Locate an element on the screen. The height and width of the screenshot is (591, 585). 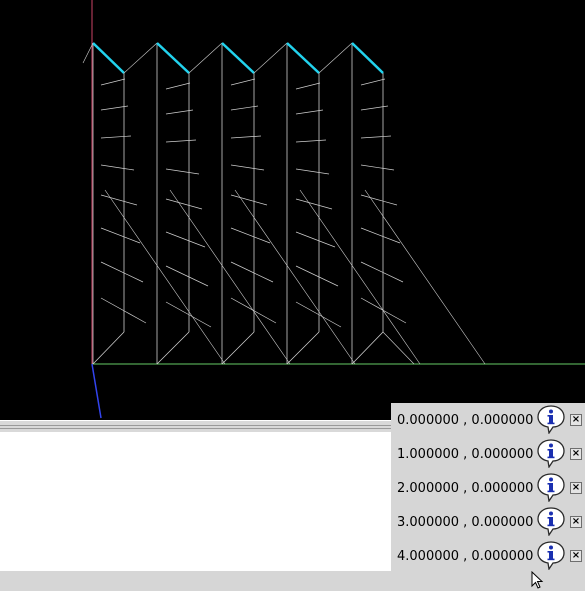
point-row: 3.000000 , 0.000000 × is located at coordinates (488, 522).